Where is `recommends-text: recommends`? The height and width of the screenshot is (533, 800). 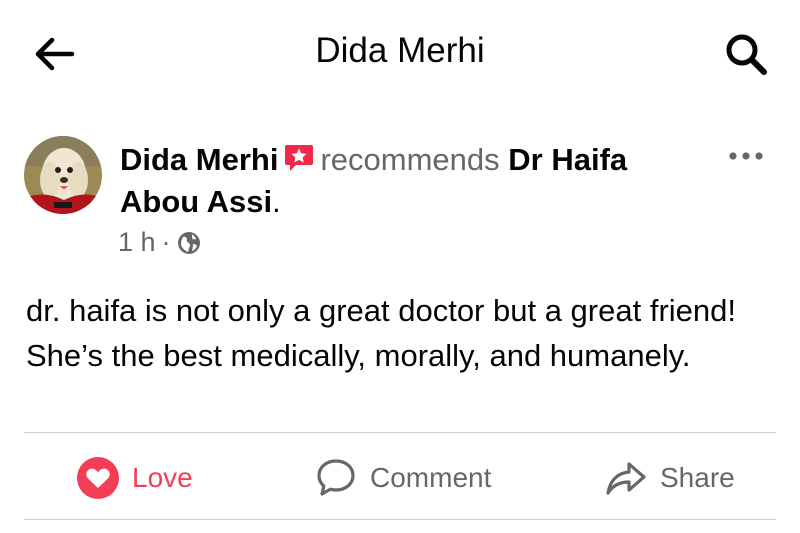 recommends-text: recommends is located at coordinates (410, 159).